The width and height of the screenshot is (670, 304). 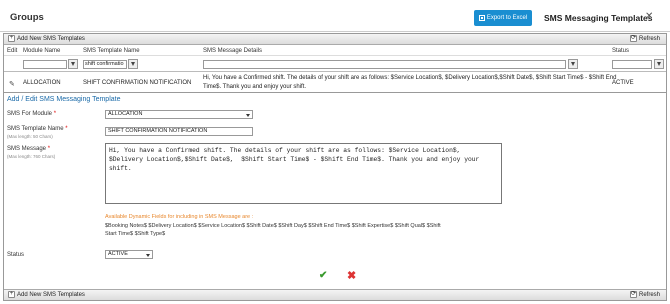 I want to click on add-template-button-bottom: + Add New SMS Templates, so click(x=46, y=294).